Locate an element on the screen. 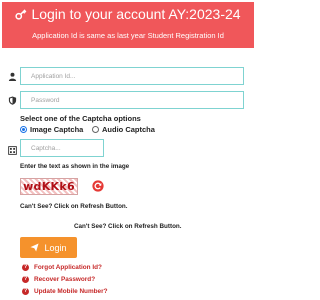  send-icon is located at coordinates (35, 247).